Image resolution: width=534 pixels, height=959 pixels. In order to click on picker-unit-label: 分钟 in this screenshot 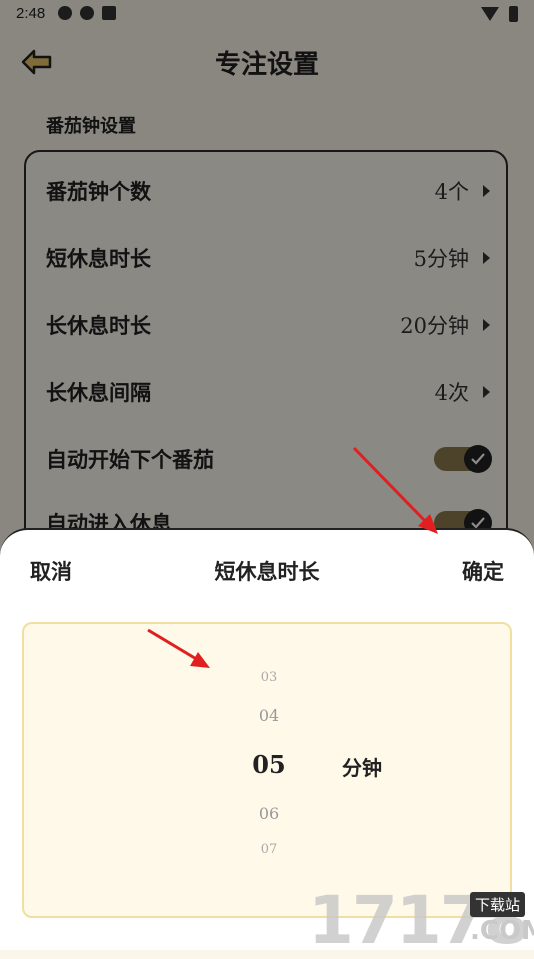, I will do `click(362, 768)`.